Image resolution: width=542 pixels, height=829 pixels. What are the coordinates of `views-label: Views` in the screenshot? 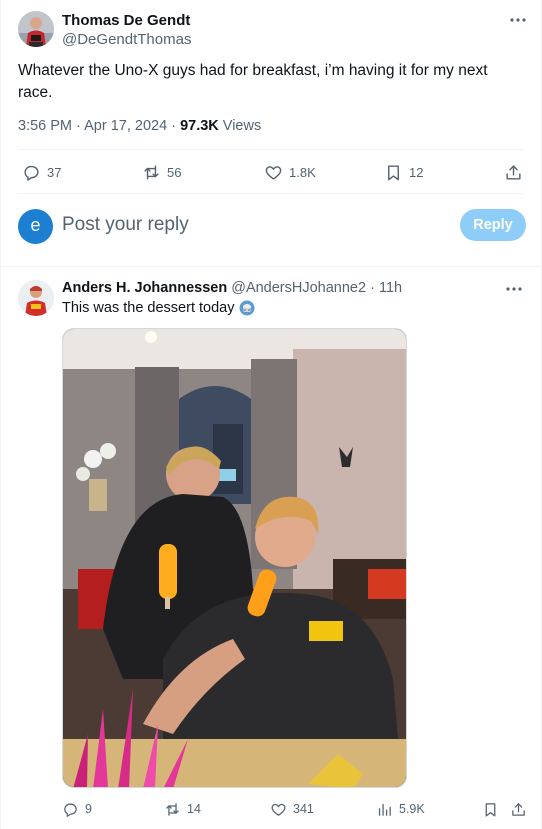 It's located at (242, 126).